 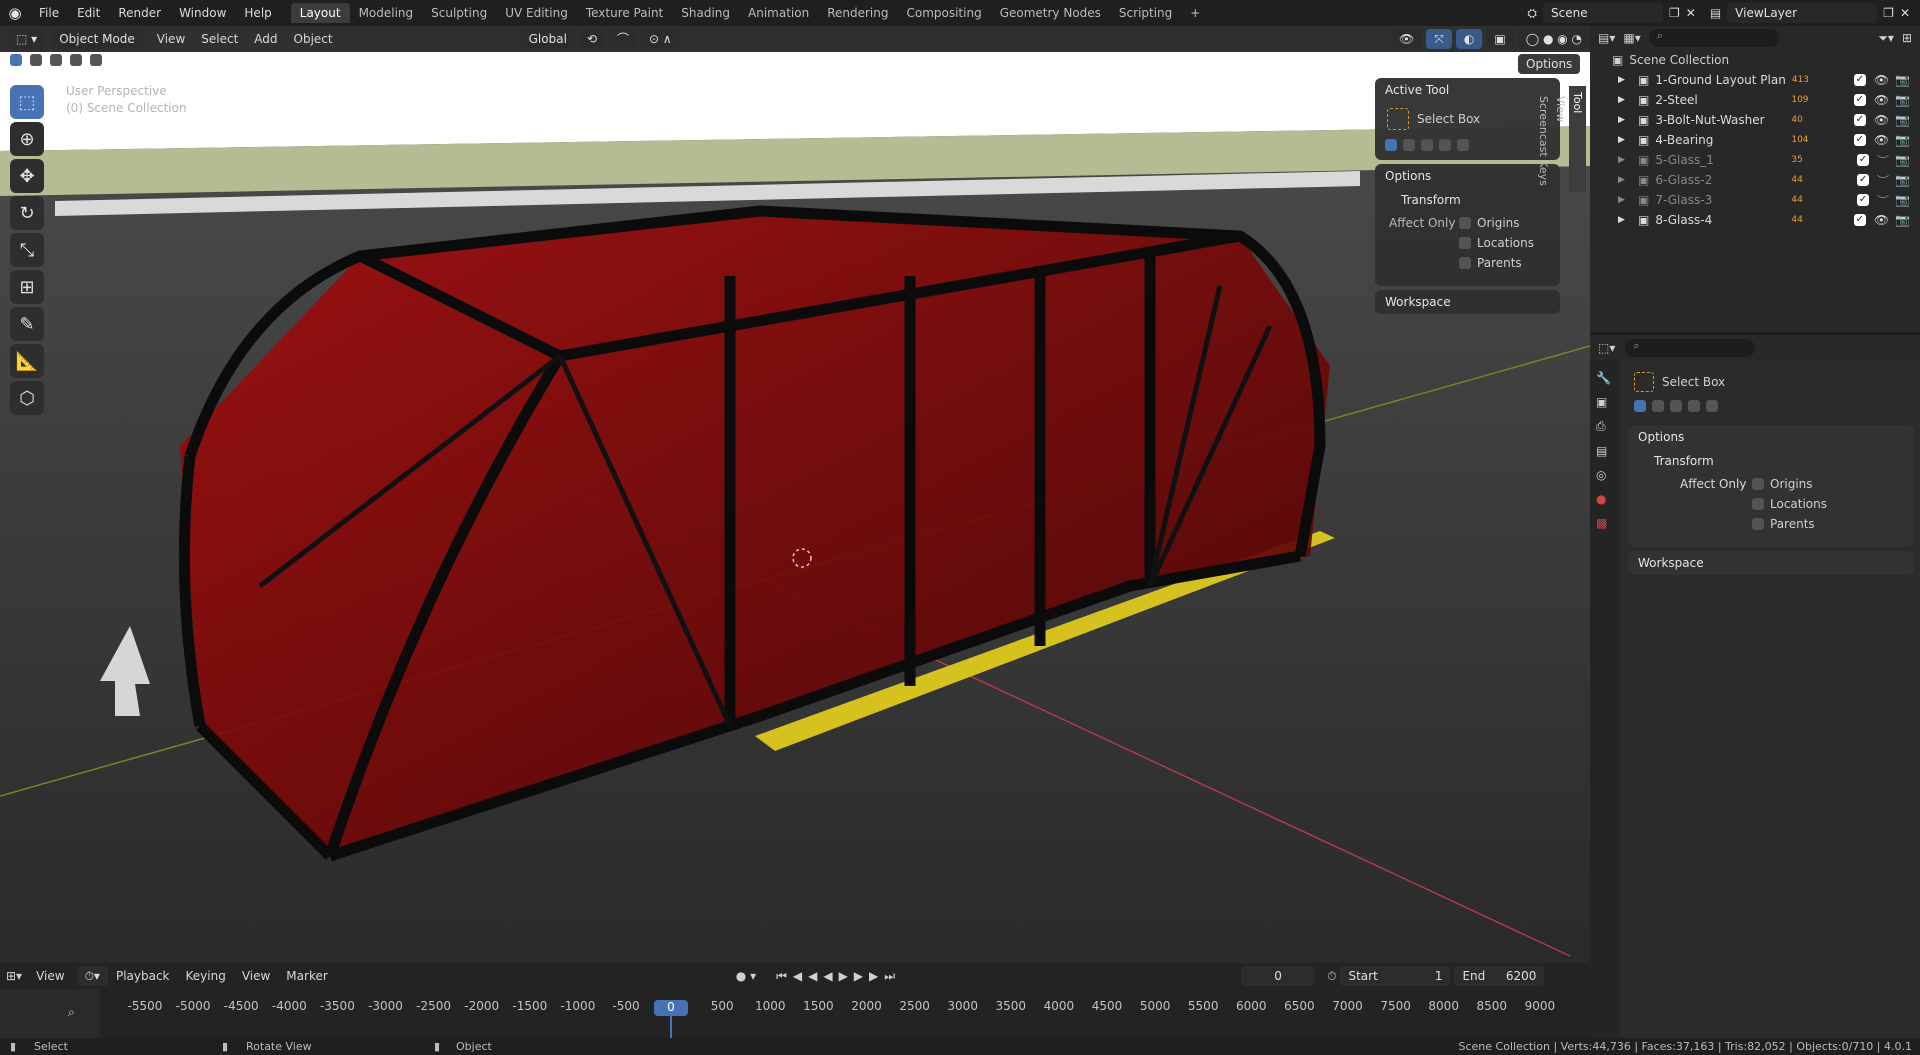 I want to click on output-tab-icon: ⎙, so click(x=1605, y=426).